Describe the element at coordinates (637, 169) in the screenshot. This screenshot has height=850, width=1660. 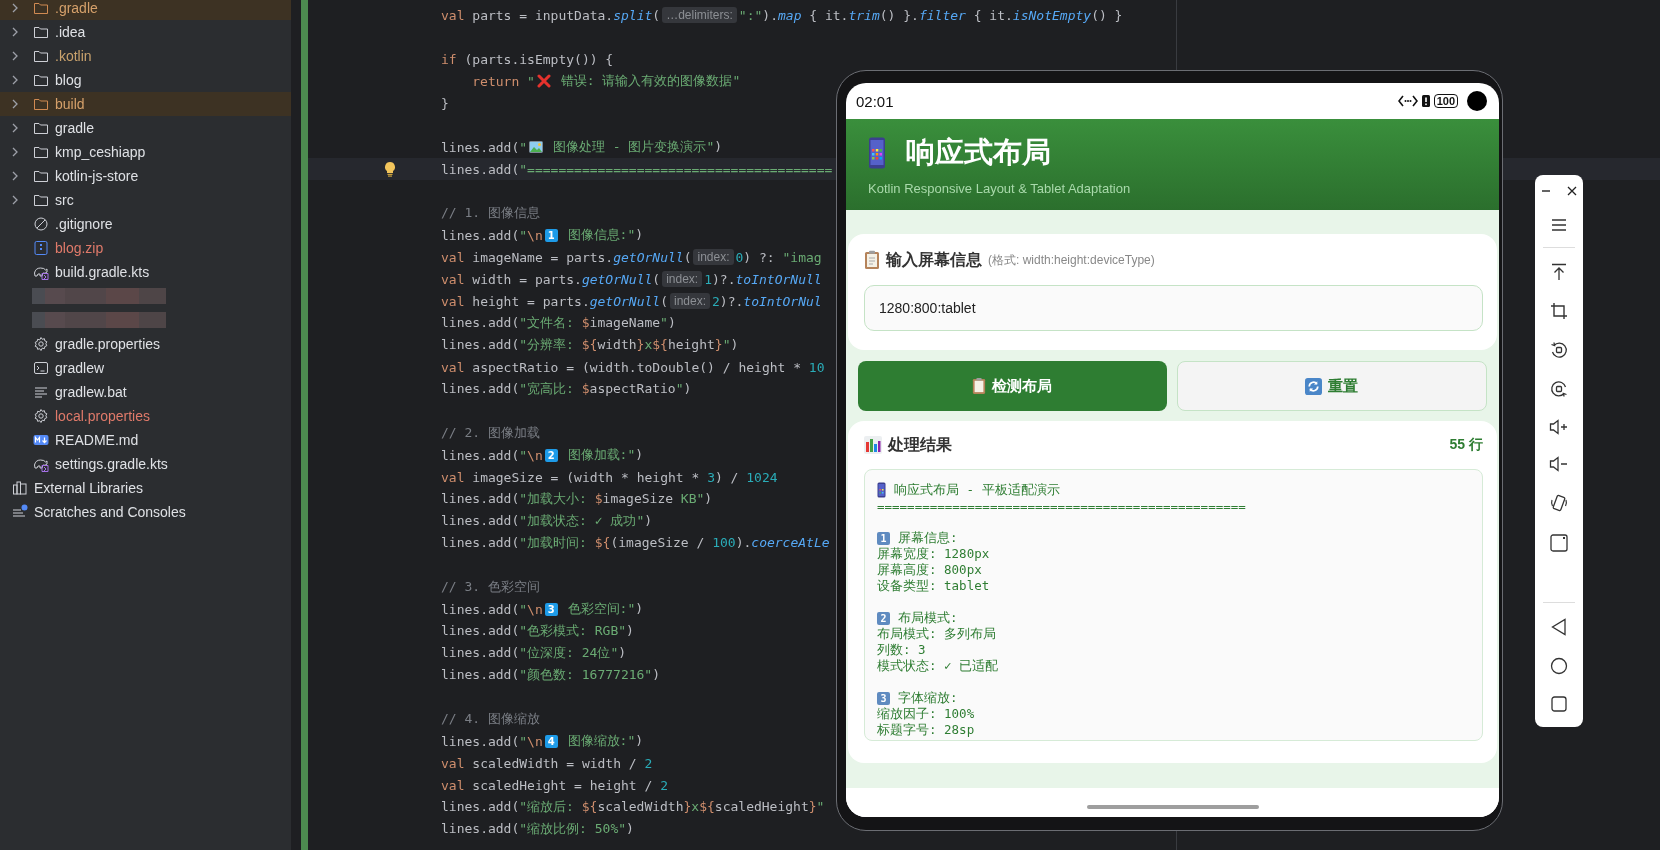
I see `code-text: lines.add("=======================================` at that location.